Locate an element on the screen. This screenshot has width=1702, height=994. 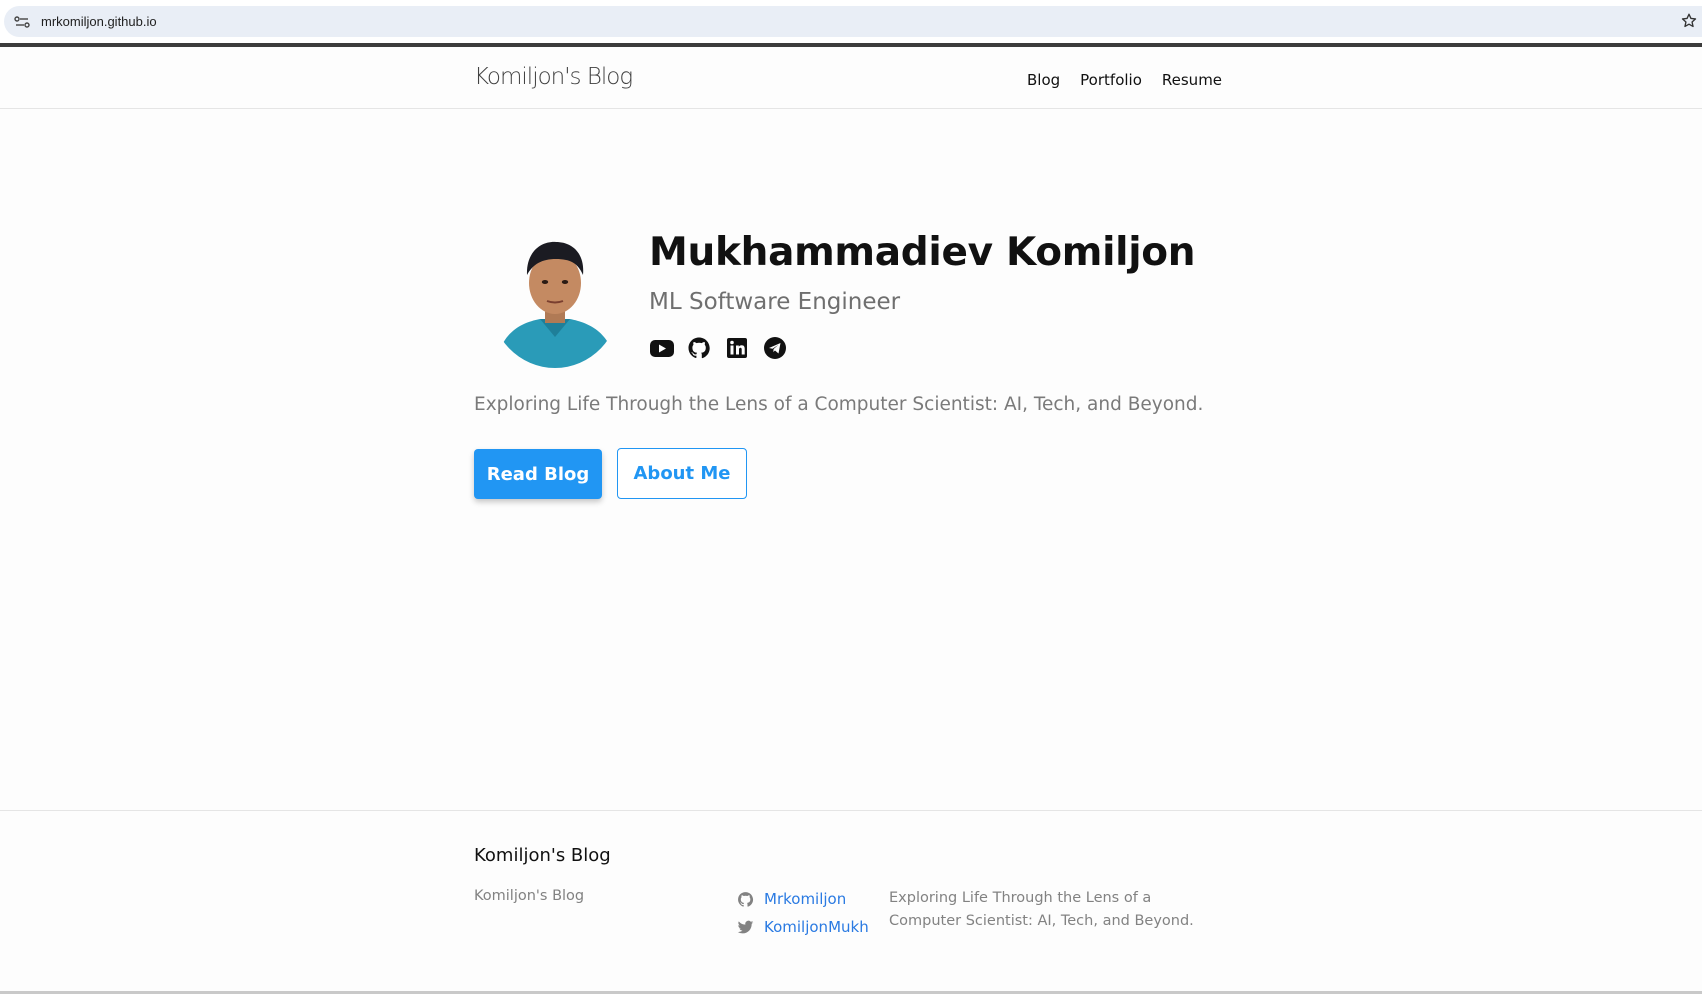
address-bar: mrkomiljon.github.io is located at coordinates (853, 21).